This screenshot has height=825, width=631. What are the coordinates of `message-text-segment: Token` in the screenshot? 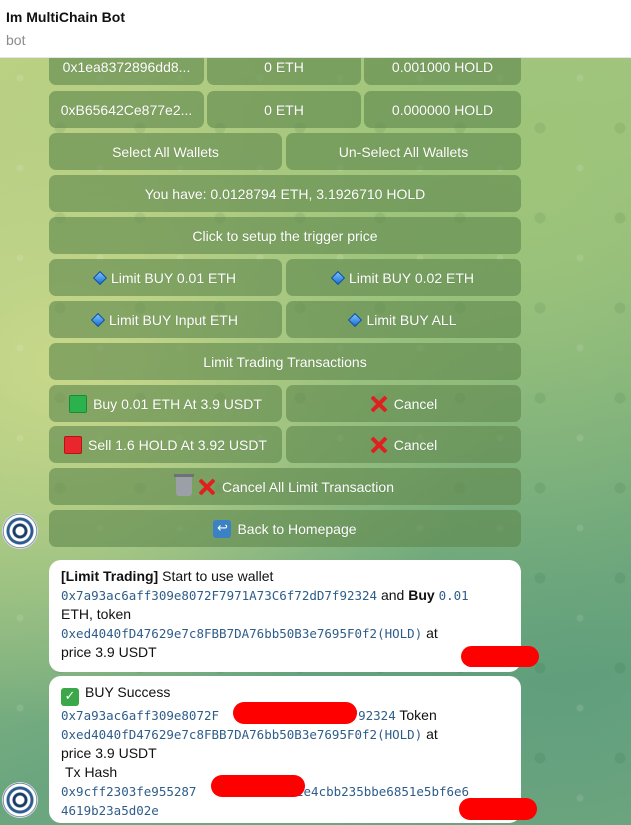 It's located at (416, 714).